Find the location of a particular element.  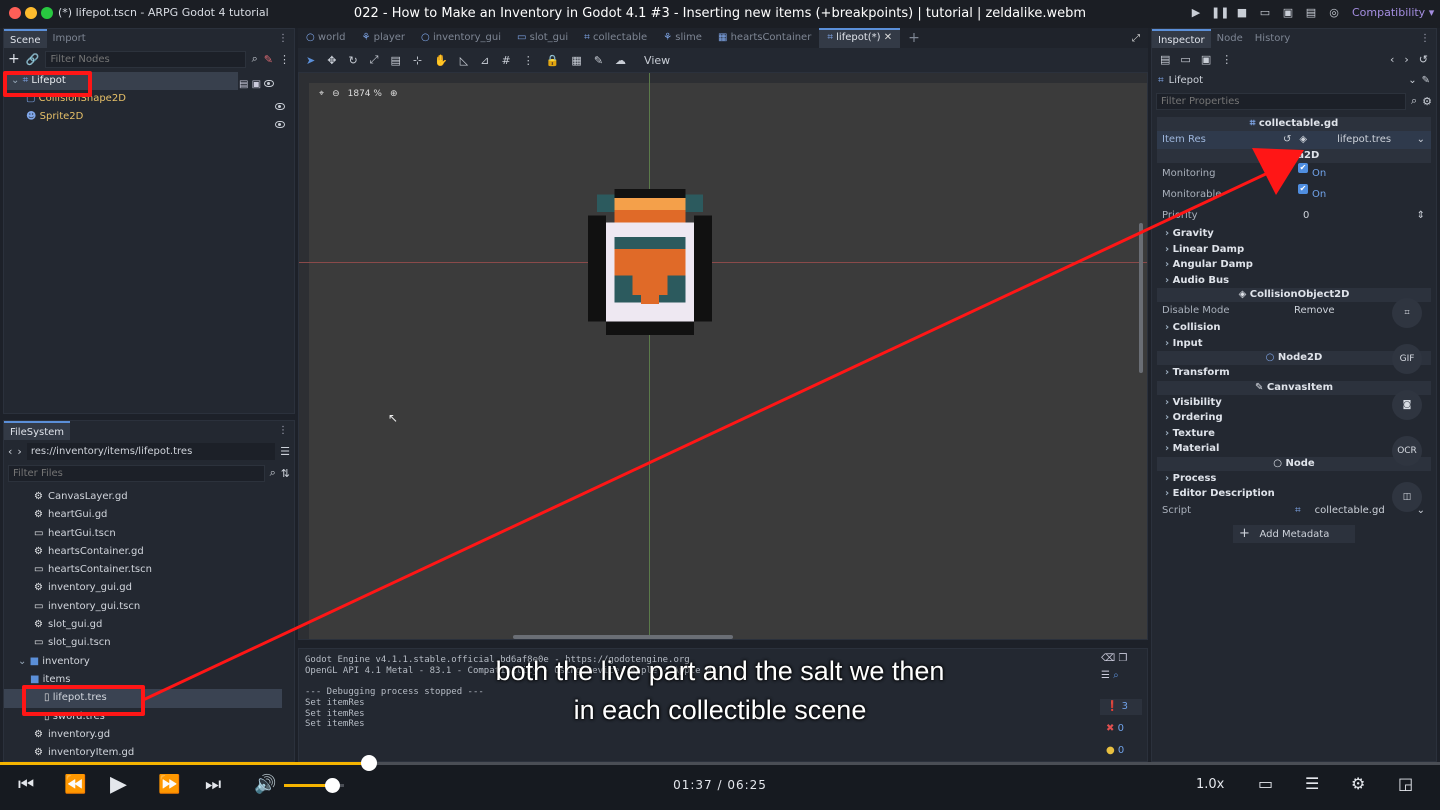

rewind-icon: ⏪ is located at coordinates (75, 784).